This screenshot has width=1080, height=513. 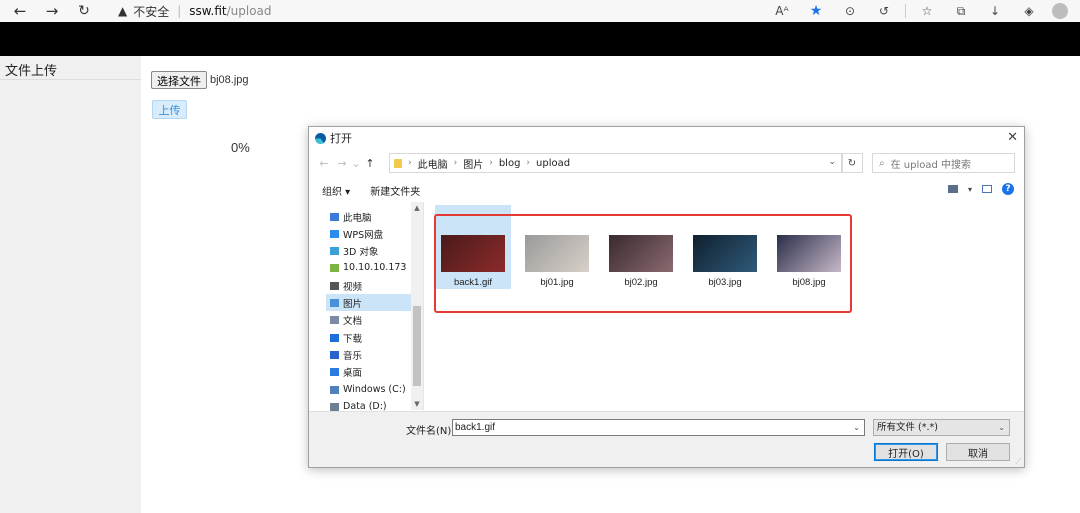 What do you see at coordinates (249, 11) in the screenshot?
I see `url-path: /upload` at bounding box center [249, 11].